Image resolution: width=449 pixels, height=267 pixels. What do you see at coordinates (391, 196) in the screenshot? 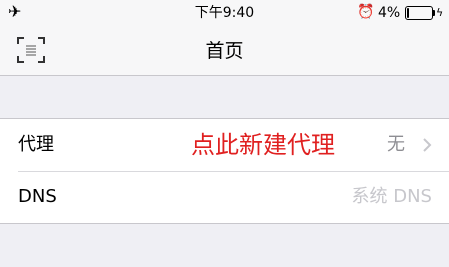
I see `dns-value: 系统 DNS` at bounding box center [391, 196].